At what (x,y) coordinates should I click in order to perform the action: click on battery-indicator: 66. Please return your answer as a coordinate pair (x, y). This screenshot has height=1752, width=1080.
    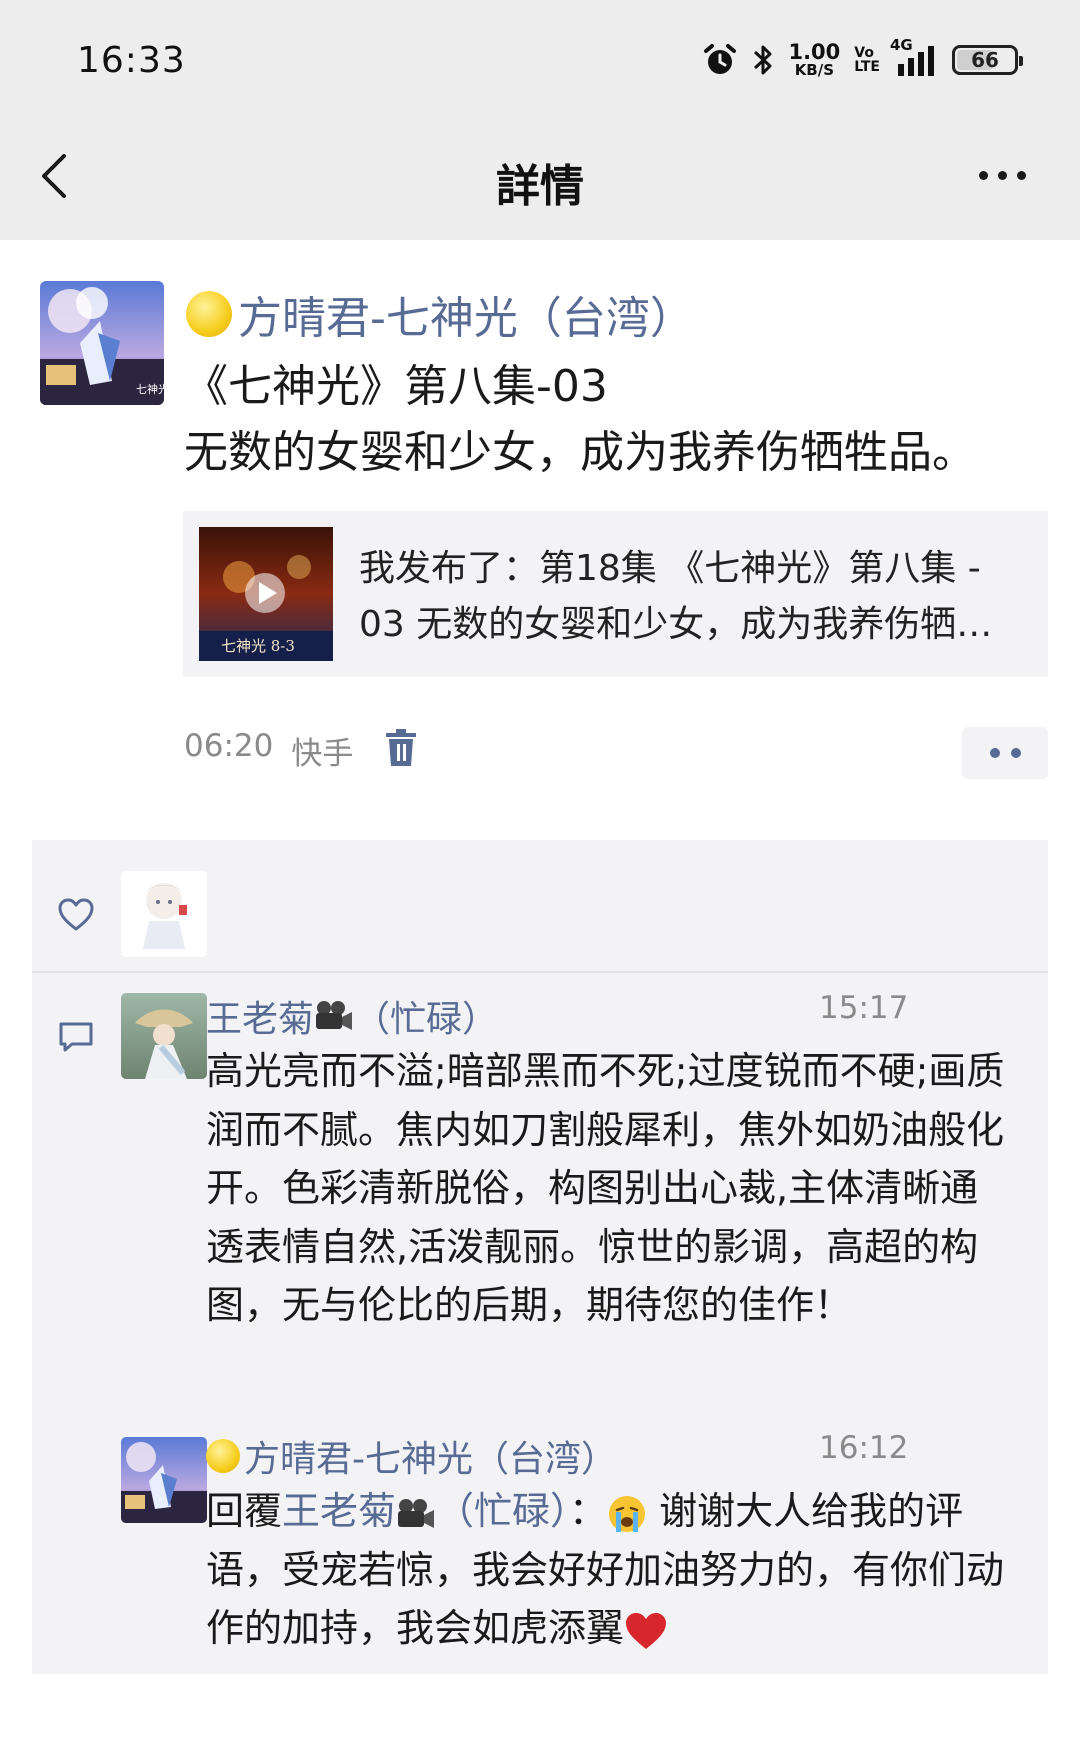
    Looking at the image, I should click on (987, 60).